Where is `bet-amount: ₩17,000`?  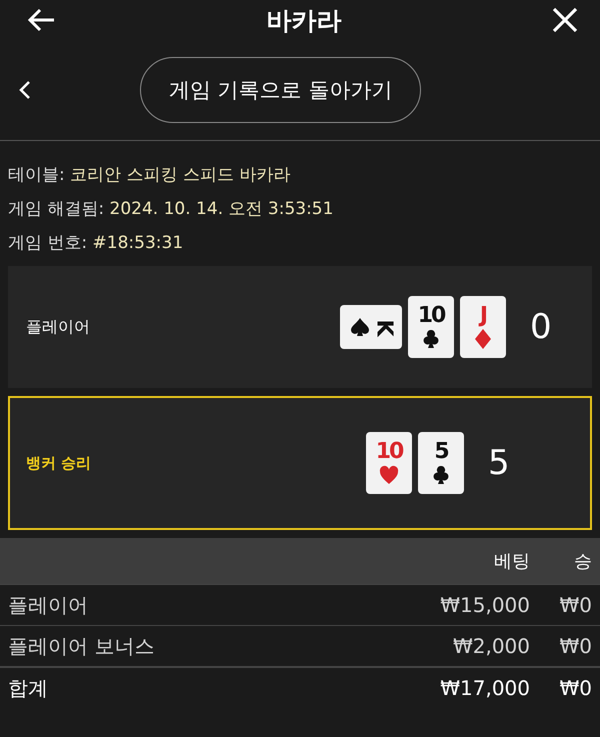 bet-amount: ₩17,000 is located at coordinates (484, 688).